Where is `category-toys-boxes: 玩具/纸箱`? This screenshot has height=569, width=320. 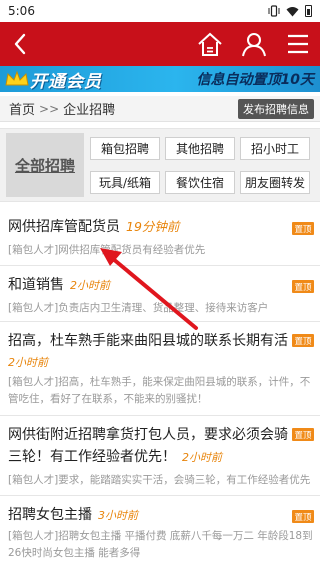 category-toys-boxes: 玩具/纸箱 is located at coordinates (125, 182).